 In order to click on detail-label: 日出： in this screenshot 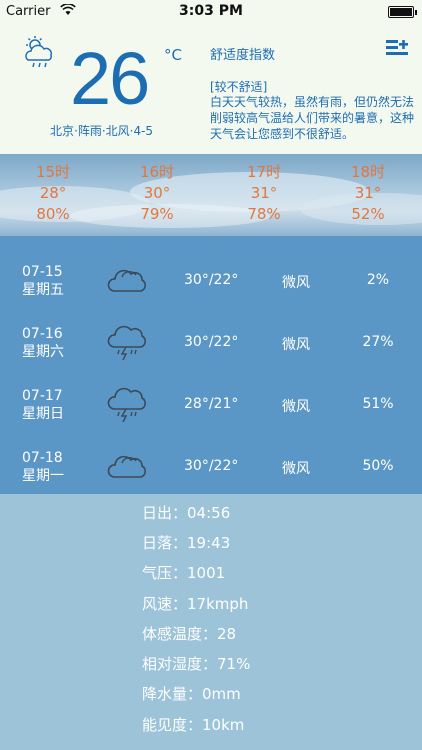, I will do `click(165, 513)`.